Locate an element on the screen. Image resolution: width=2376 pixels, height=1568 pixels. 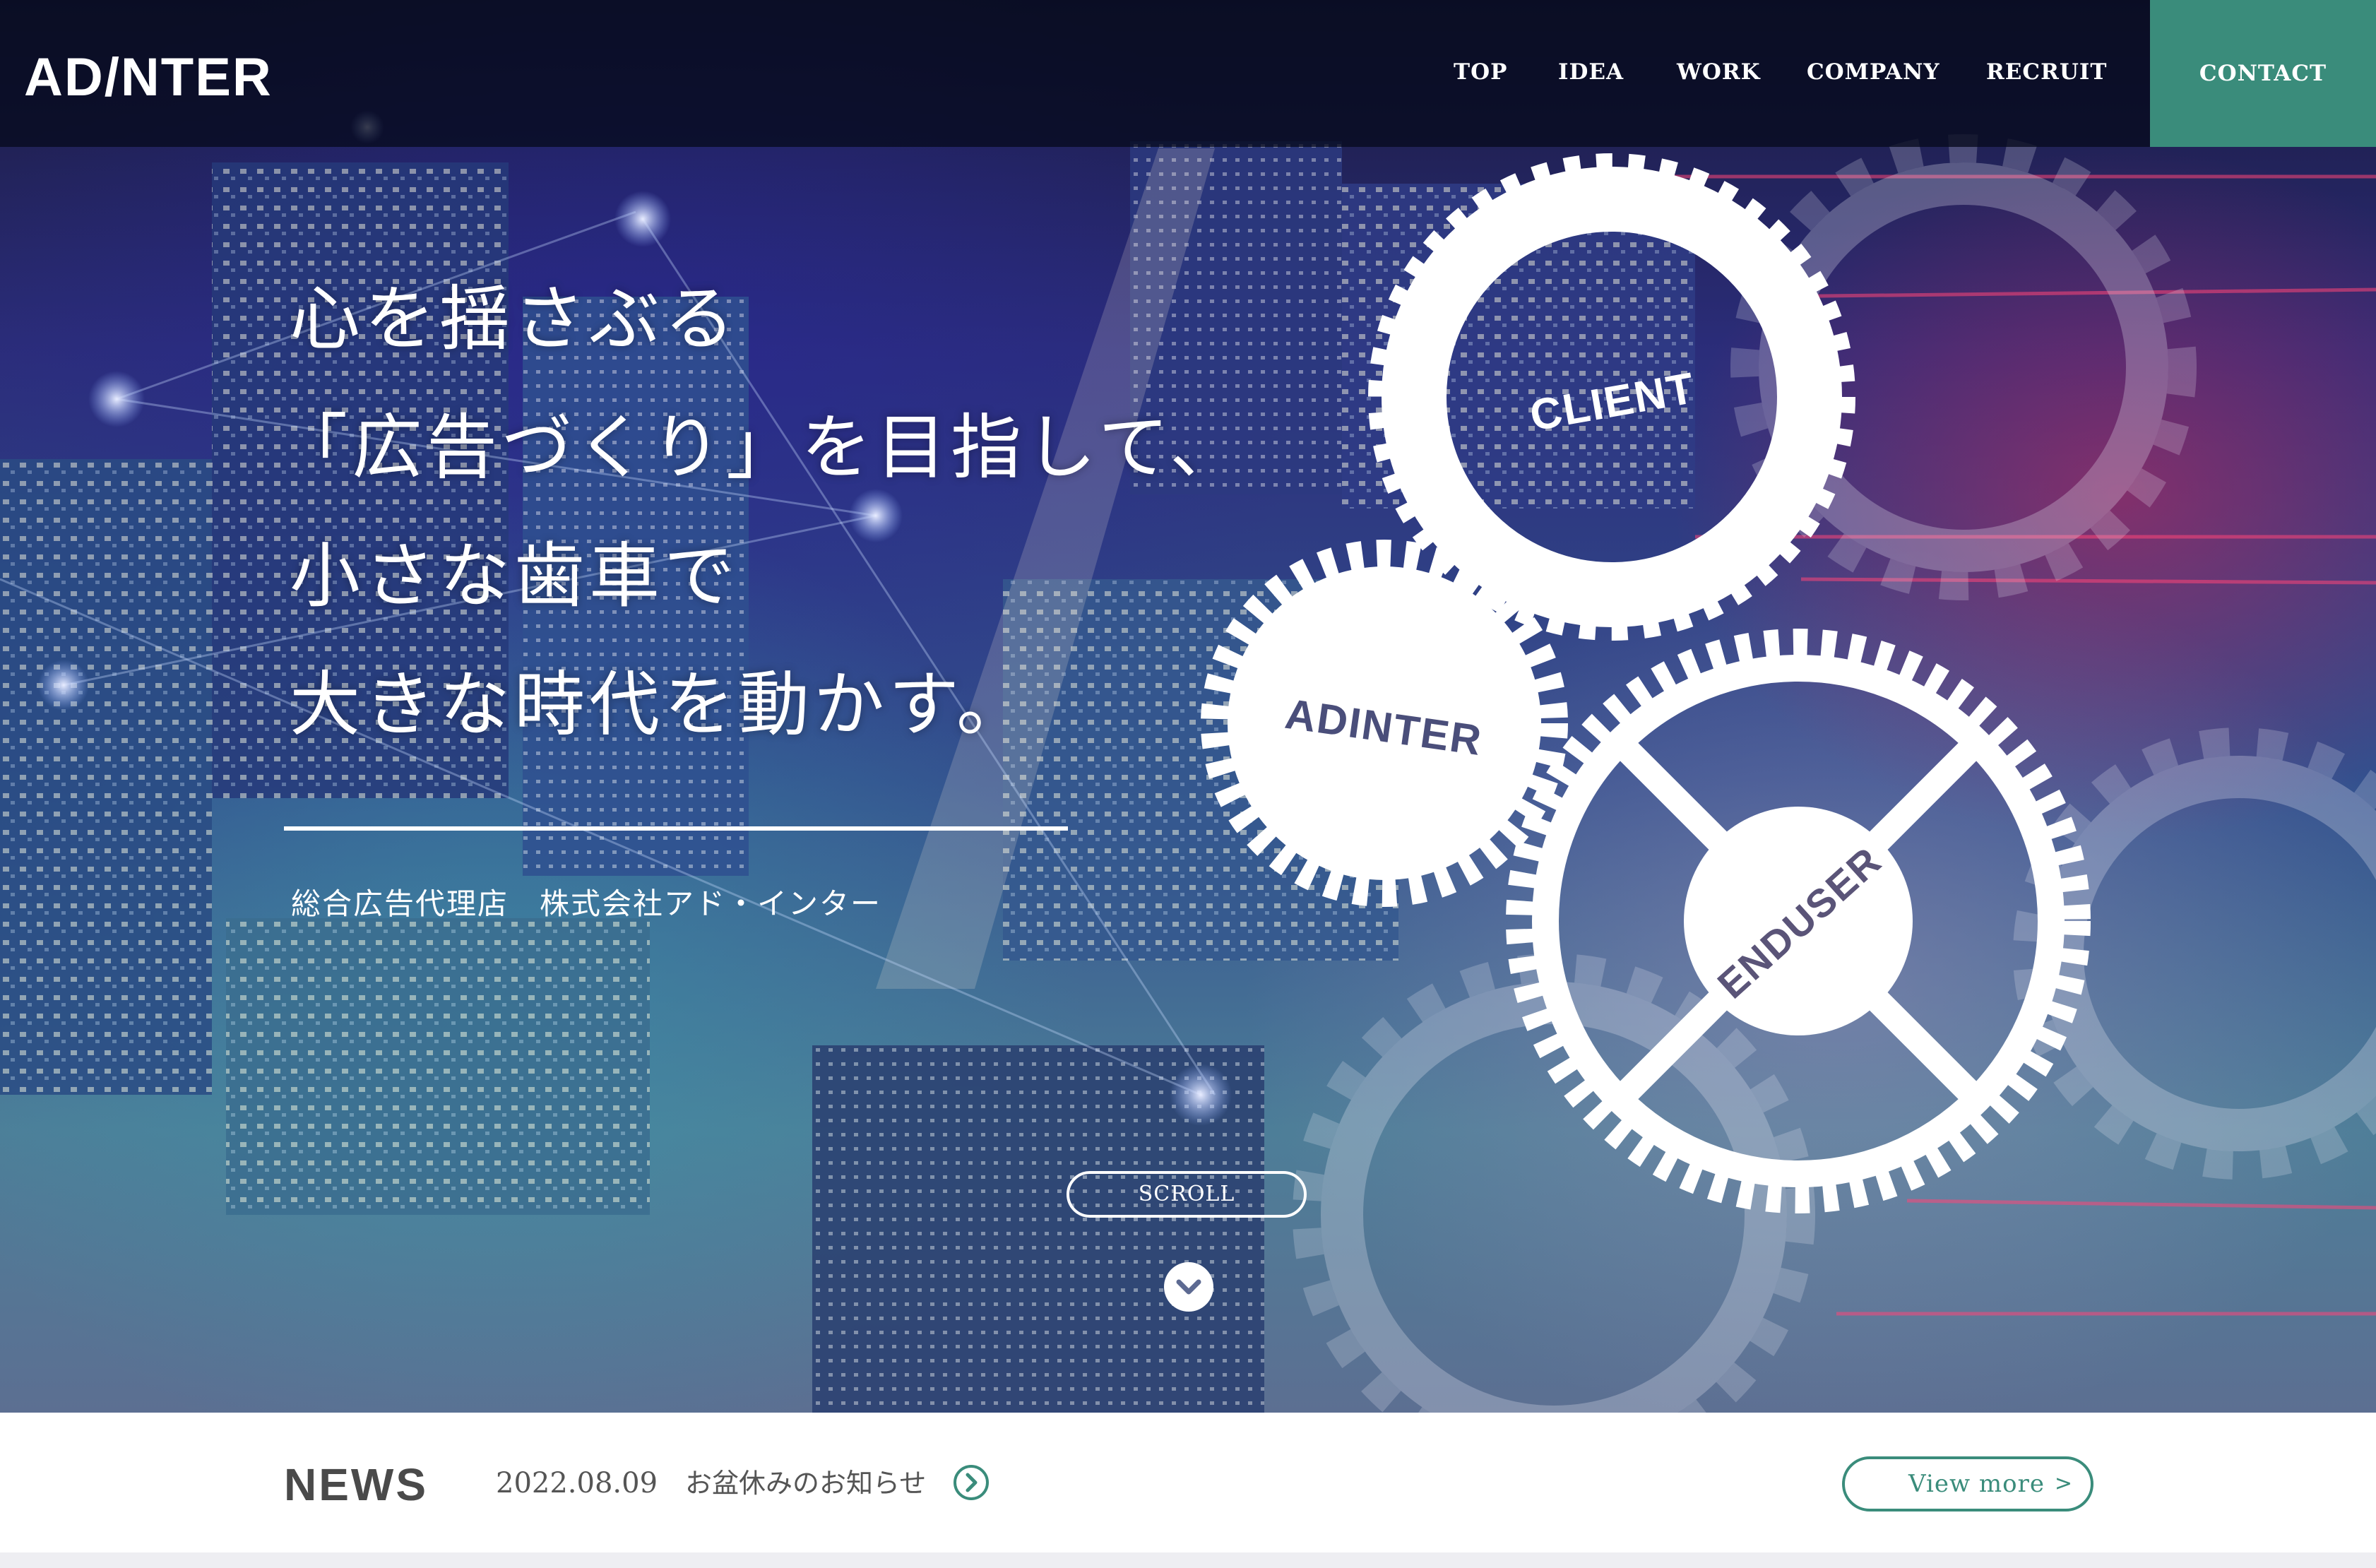
hero-divider is located at coordinates (676, 828).